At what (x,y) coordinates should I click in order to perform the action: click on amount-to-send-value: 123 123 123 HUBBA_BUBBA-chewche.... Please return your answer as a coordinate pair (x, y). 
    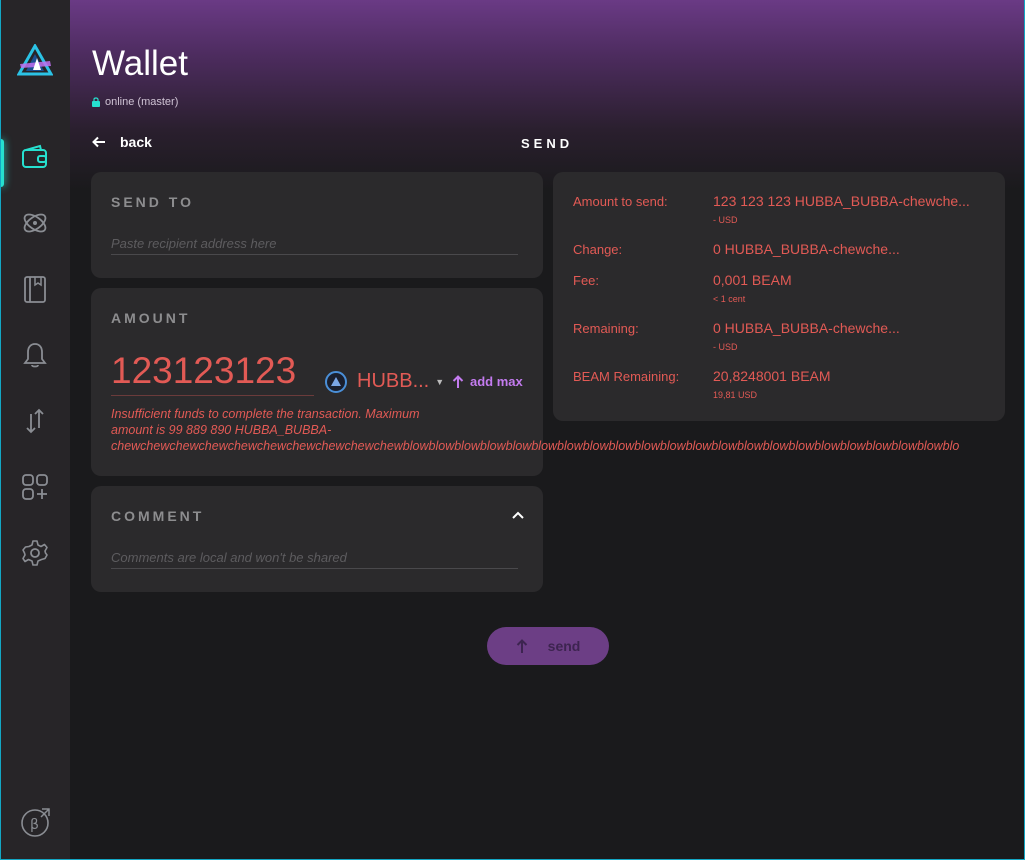
    Looking at the image, I should click on (841, 201).